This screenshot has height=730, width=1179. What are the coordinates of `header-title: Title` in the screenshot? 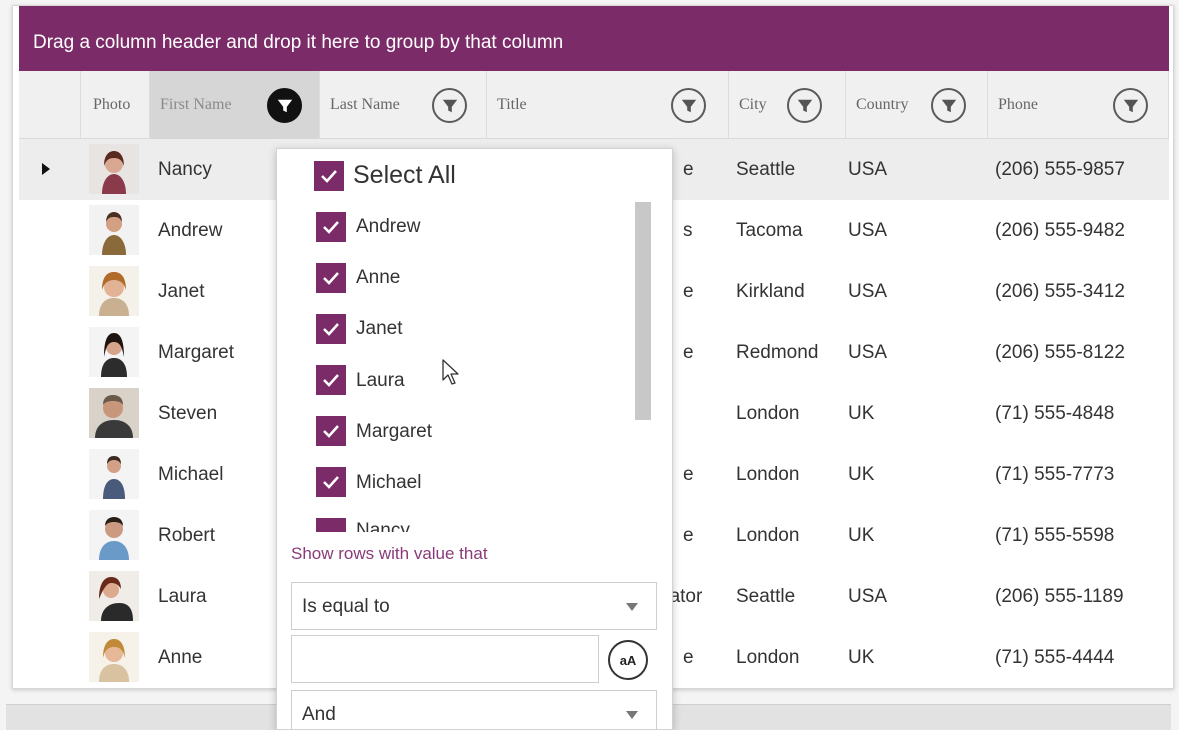 It's located at (608, 105).